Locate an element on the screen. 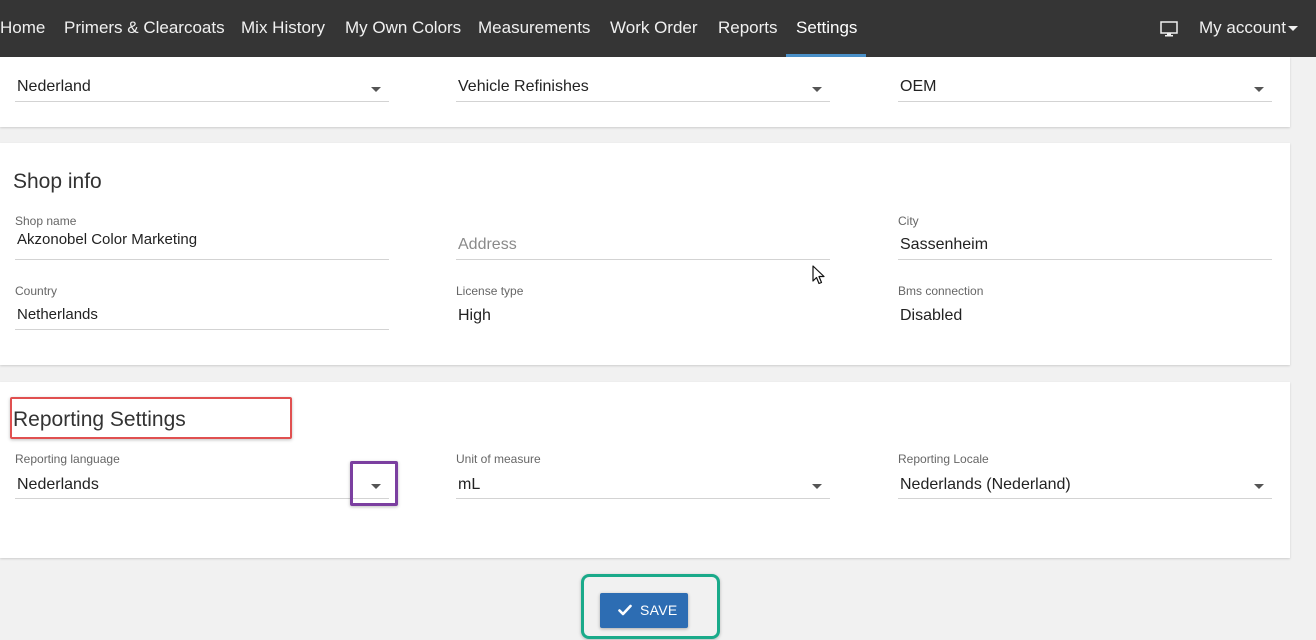 The width and height of the screenshot is (1316, 640). nav-settings: Settings is located at coordinates (826, 28).